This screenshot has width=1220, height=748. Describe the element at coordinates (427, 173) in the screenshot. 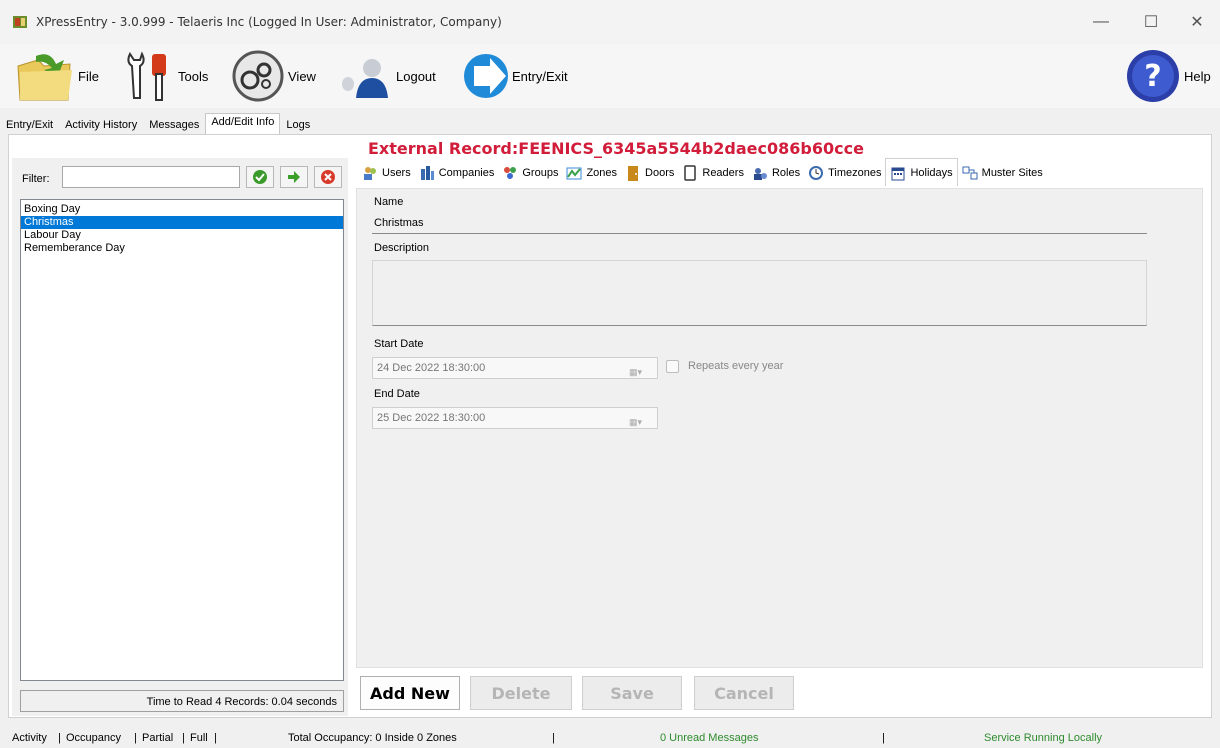

I see `building-icon` at that location.